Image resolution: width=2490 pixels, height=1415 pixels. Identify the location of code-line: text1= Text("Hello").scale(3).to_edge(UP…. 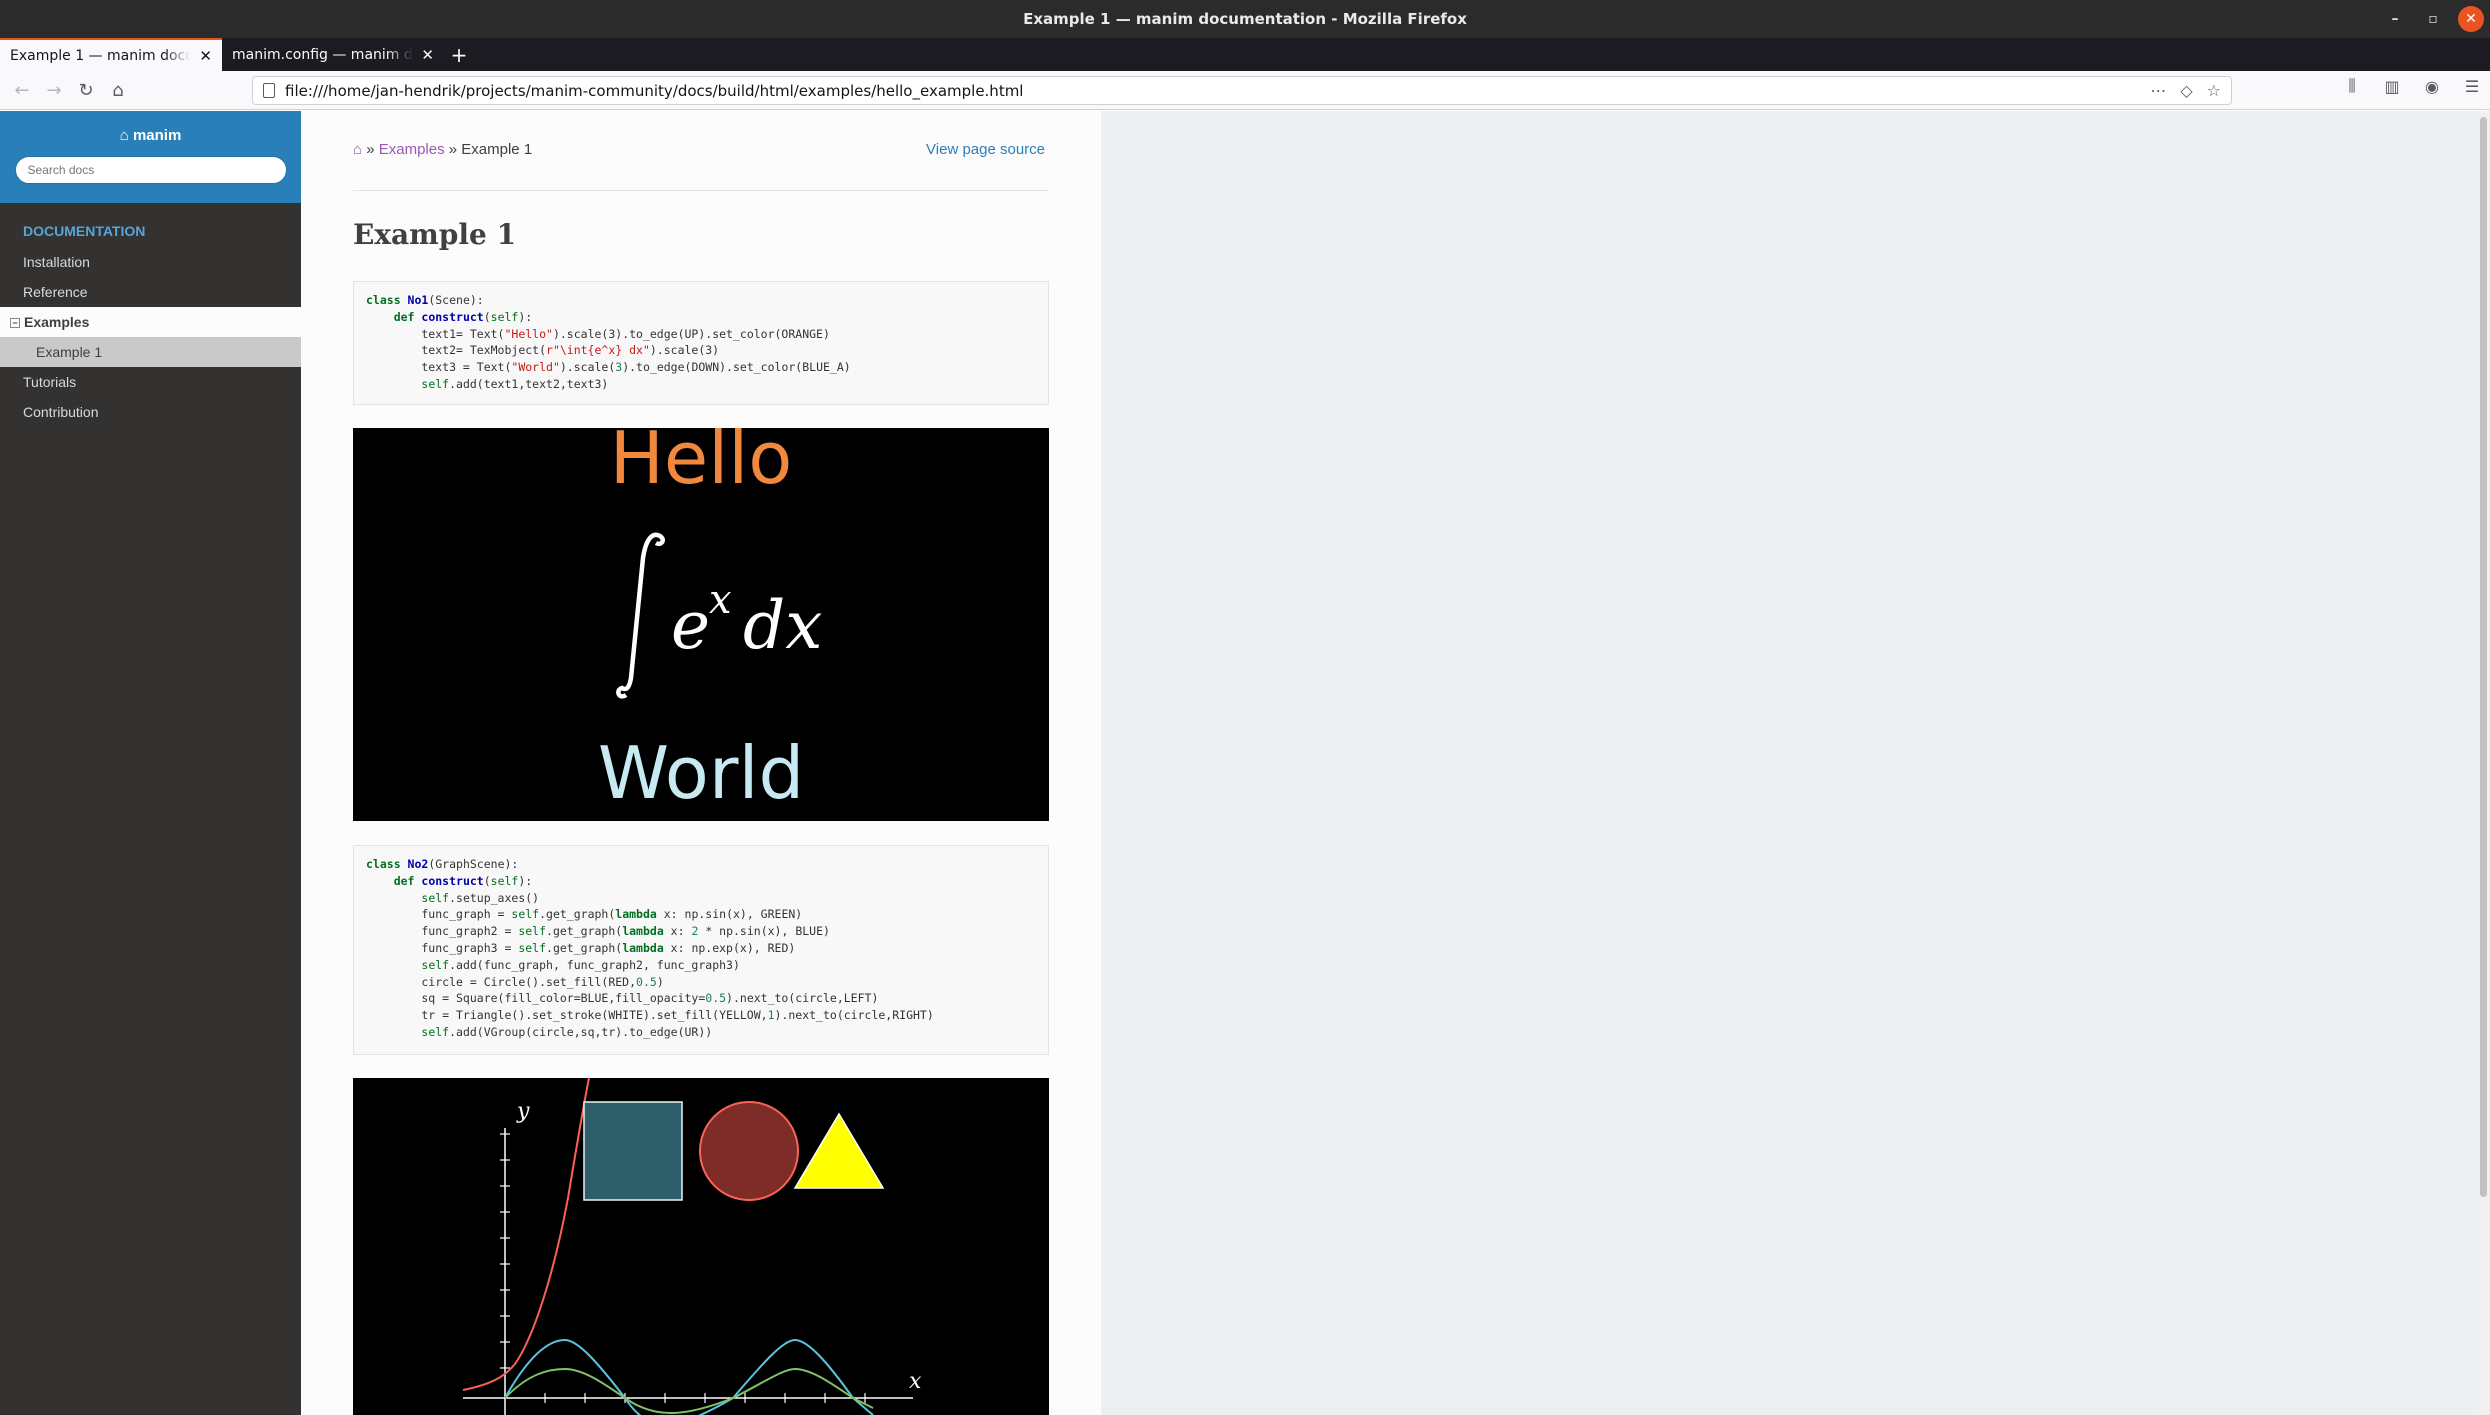
(598, 333).